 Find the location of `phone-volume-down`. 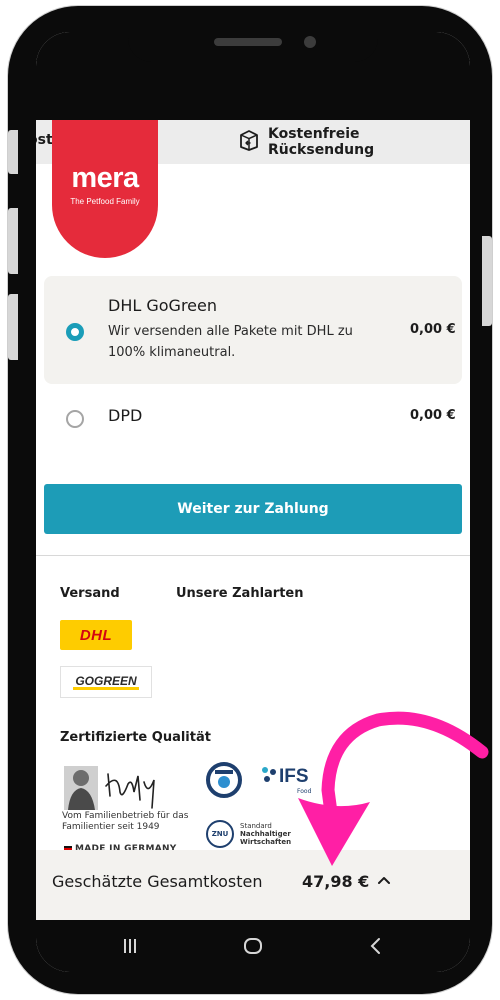

phone-volume-down is located at coordinates (13, 327).